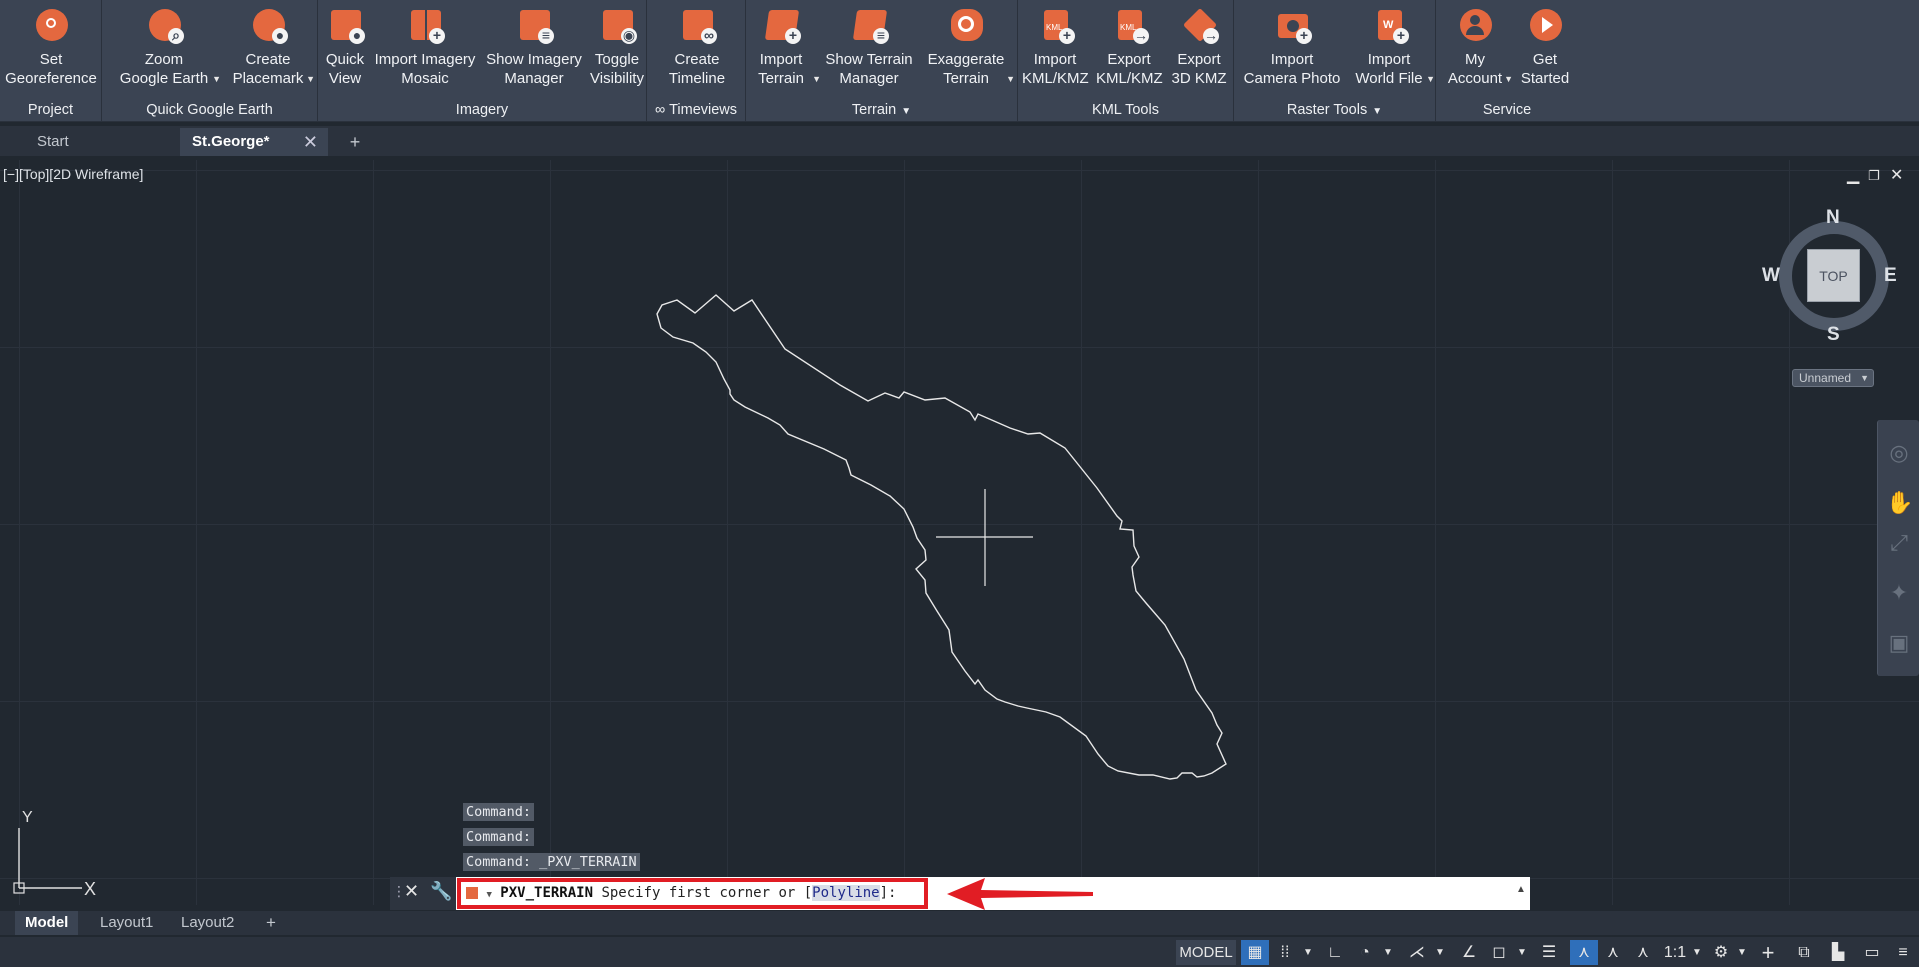 The height and width of the screenshot is (967, 1919). Describe the element at coordinates (1771, 276) in the screenshot. I see `compass-west-label: W` at that location.